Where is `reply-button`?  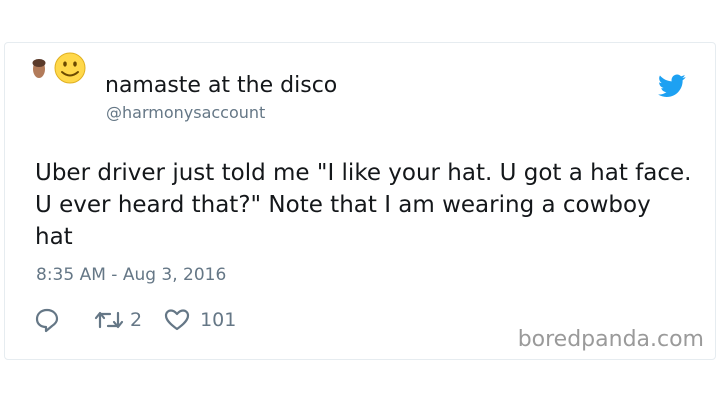
reply-button is located at coordinates (47, 320).